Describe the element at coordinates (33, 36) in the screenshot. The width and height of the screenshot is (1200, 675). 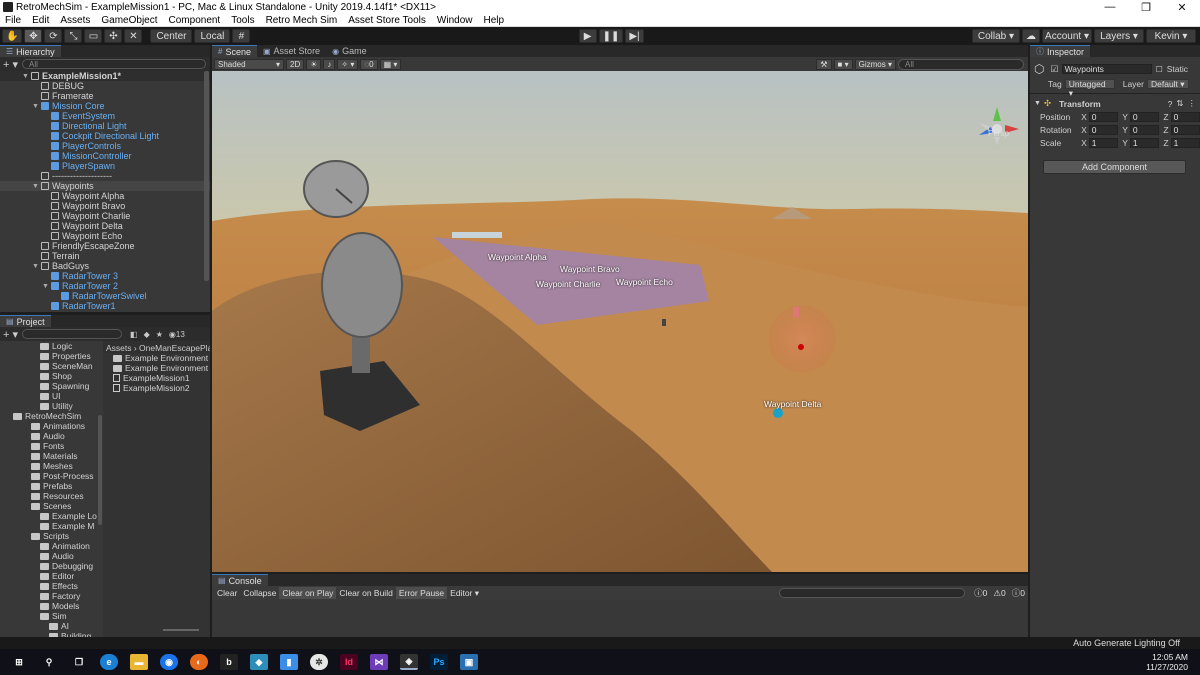
I see `move-tool-icon: ✥` at that location.